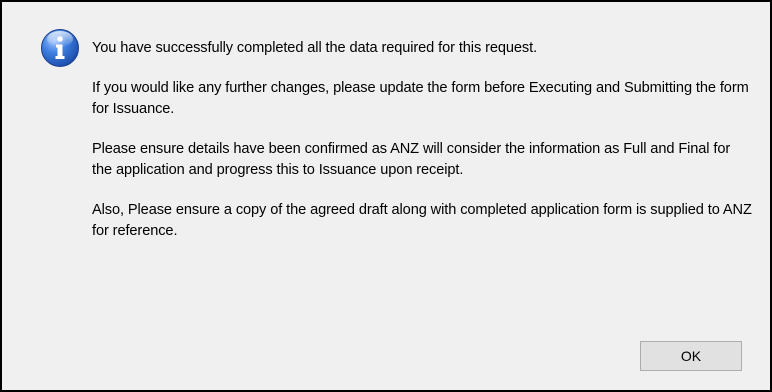  What do you see at coordinates (691, 356) in the screenshot?
I see `ok-button: OK` at bounding box center [691, 356].